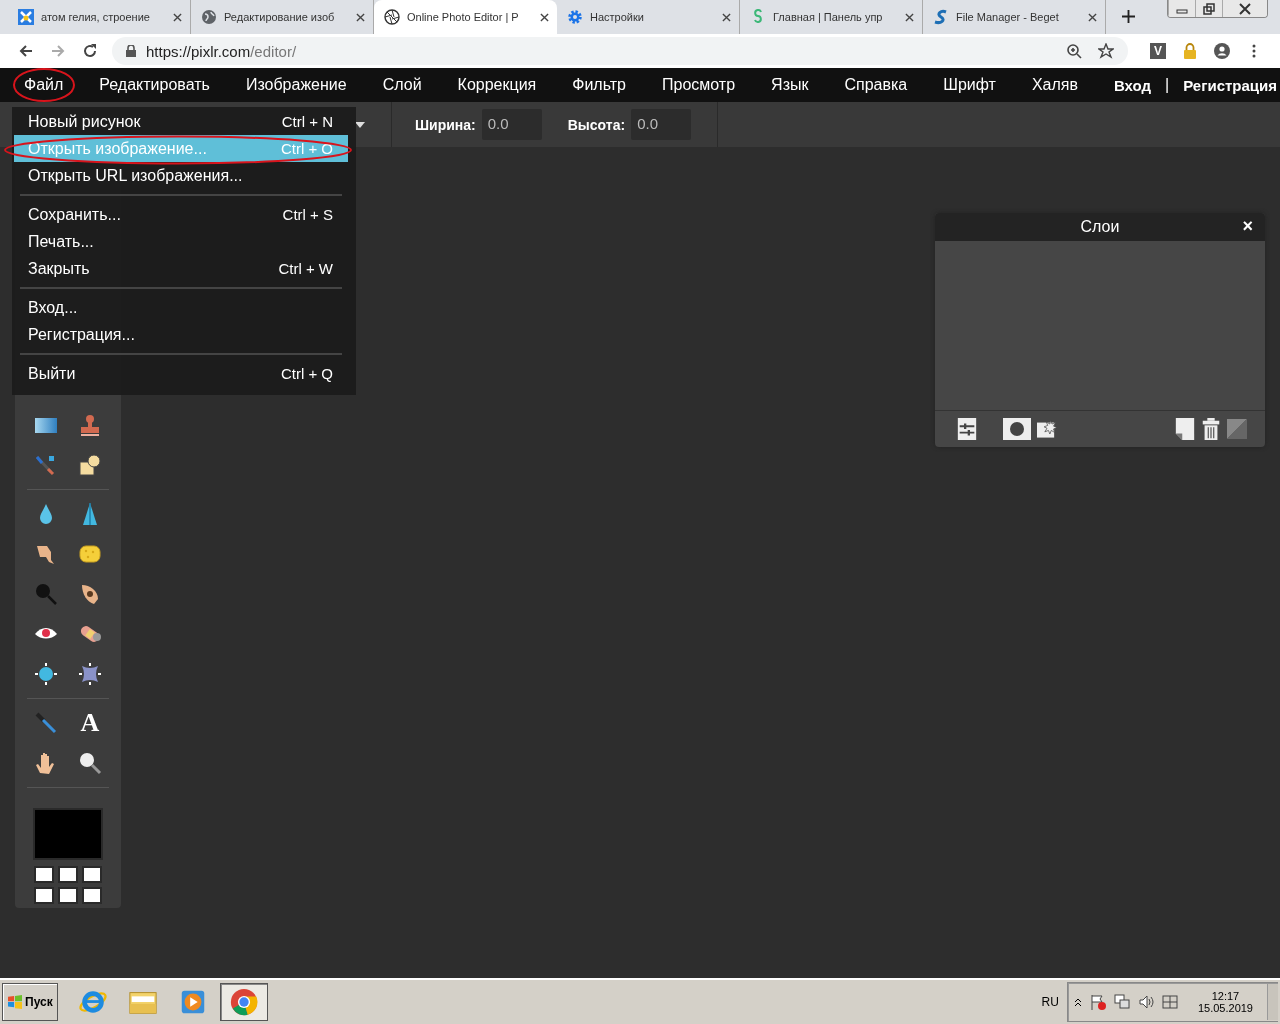  What do you see at coordinates (181, 121) in the screenshot?
I see `menu-item: Новый рисунок Ctrl + N` at bounding box center [181, 121].